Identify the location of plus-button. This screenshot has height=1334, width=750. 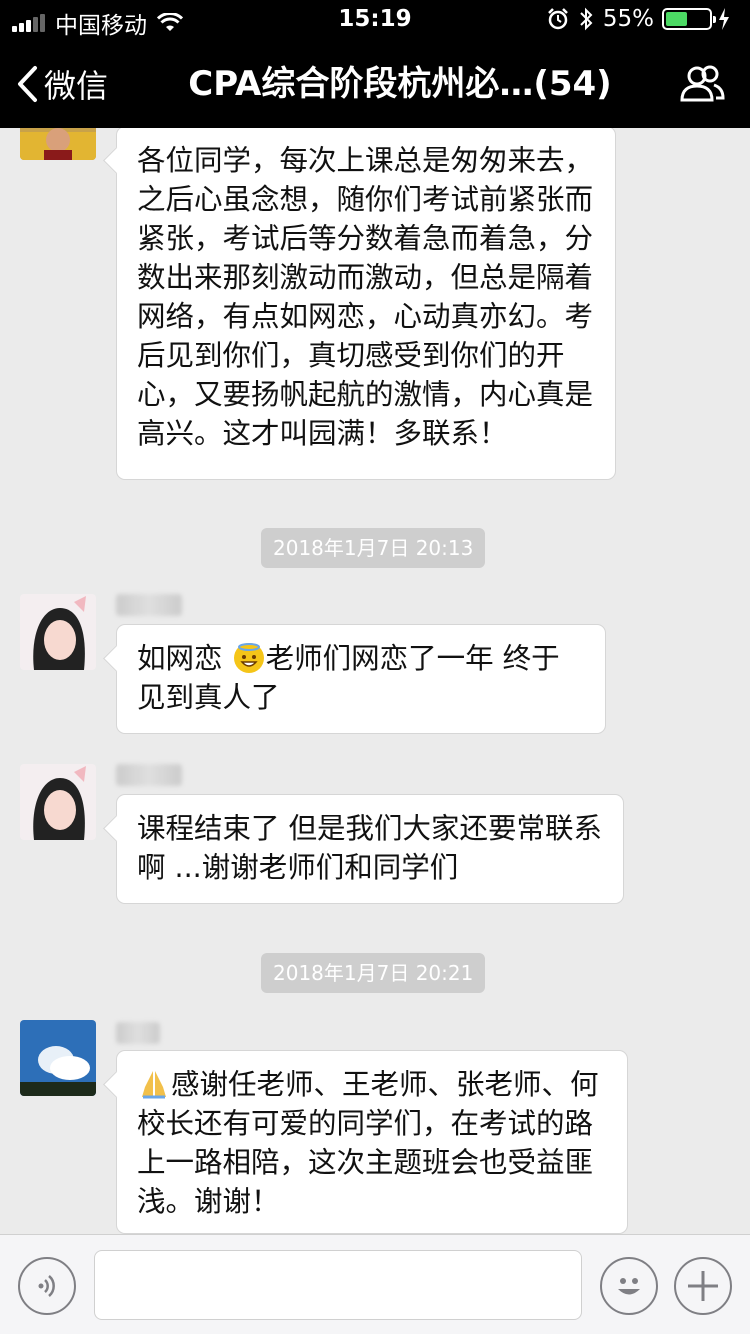
(703, 1286).